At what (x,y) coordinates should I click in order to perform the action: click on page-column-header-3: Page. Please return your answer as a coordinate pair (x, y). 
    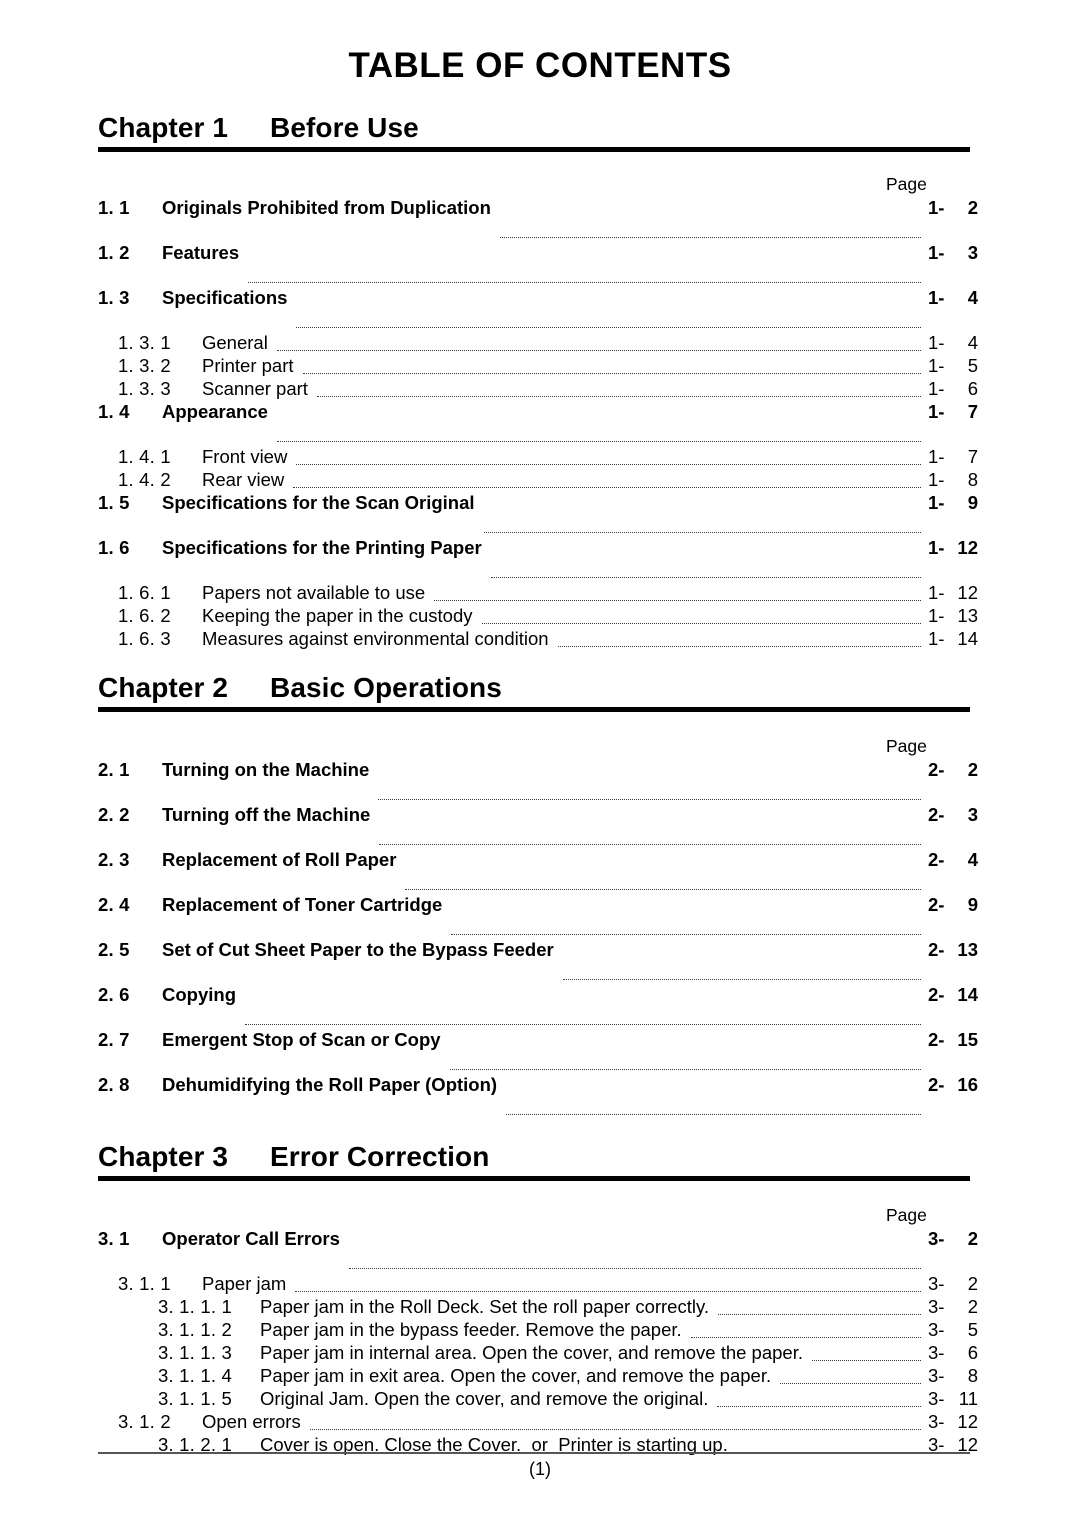
    Looking at the image, I should click on (906, 1215).